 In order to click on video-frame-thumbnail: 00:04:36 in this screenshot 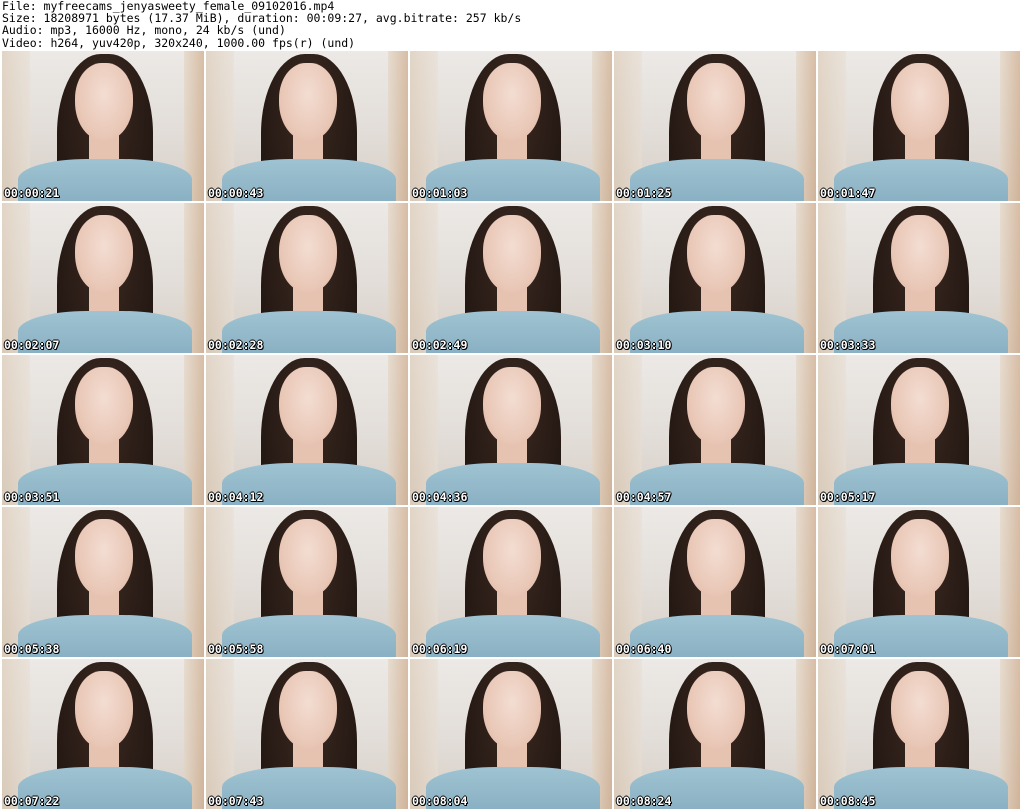, I will do `click(511, 430)`.